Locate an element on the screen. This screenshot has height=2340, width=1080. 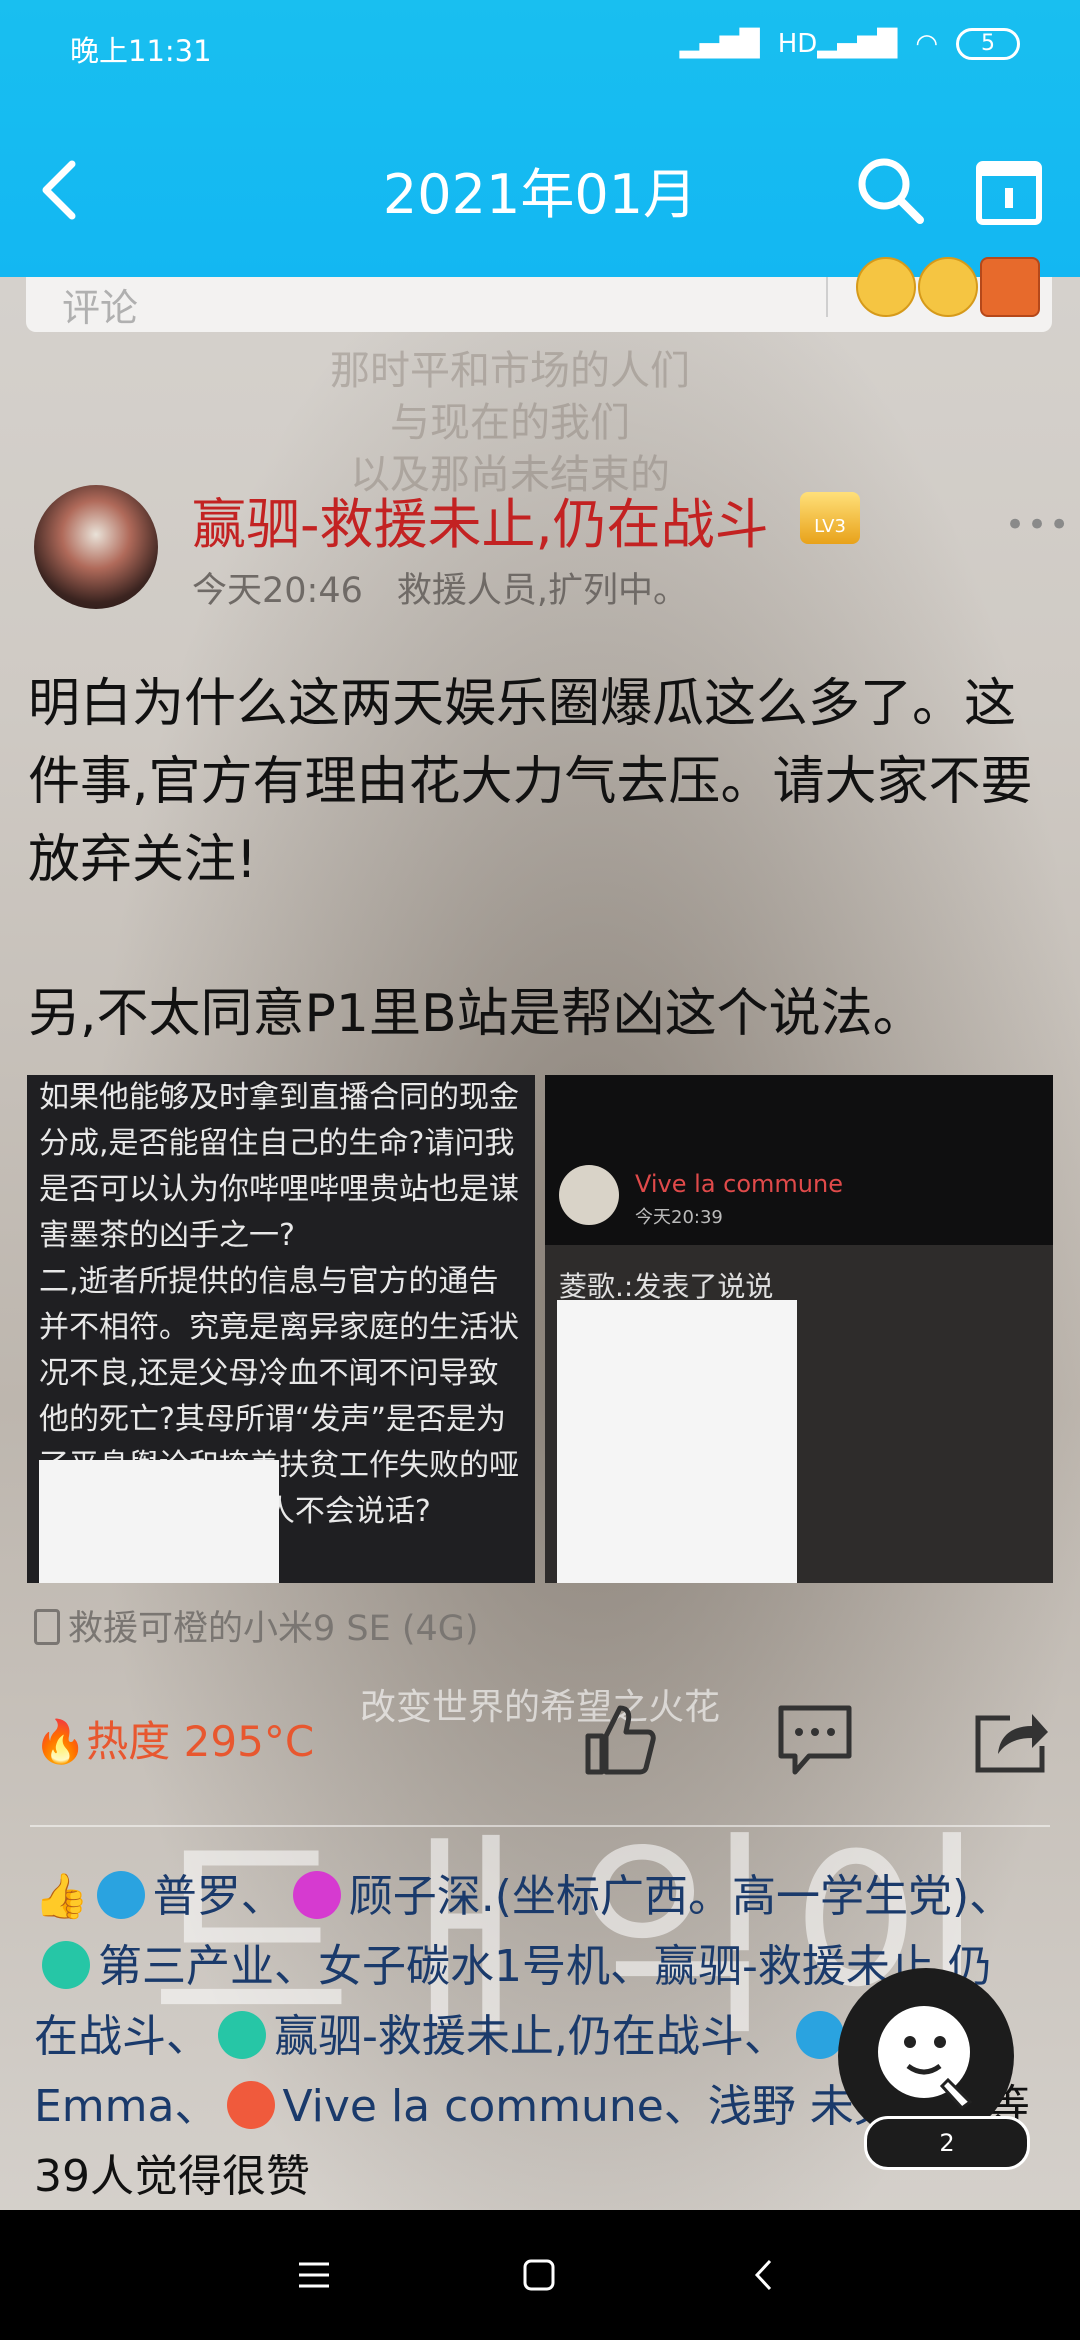
divider is located at coordinates (540, 1826).